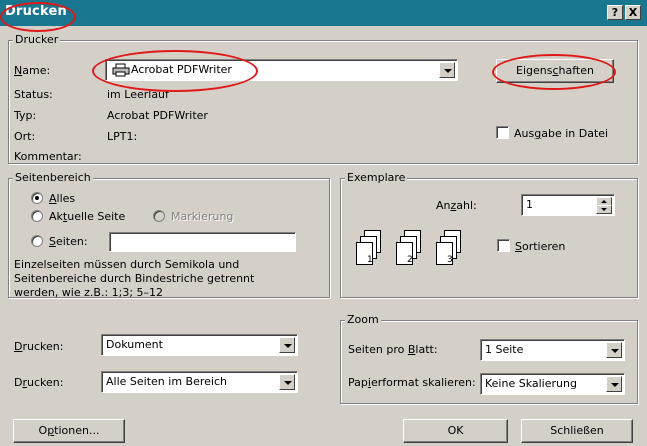  Describe the element at coordinates (281, 70) in the screenshot. I see `printer-name-select: Acrobat PDFWriter` at that location.